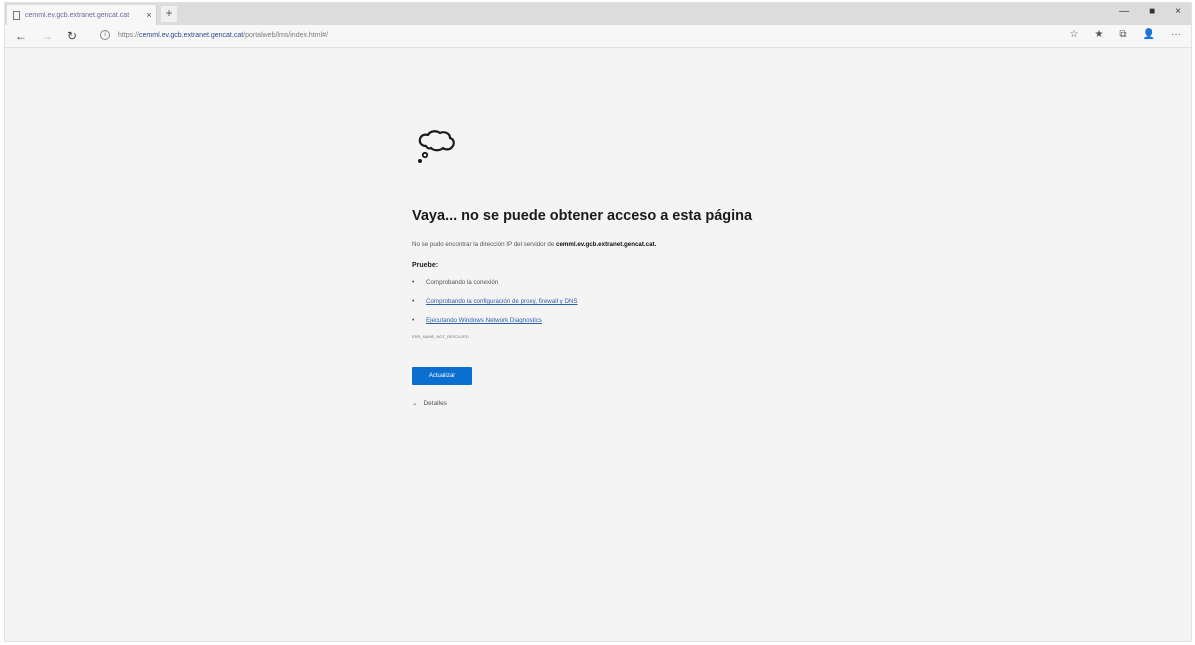 The height and width of the screenshot is (645, 1195). Describe the element at coordinates (415, 403) in the screenshot. I see `chevron-down-icon: ⌄` at that location.